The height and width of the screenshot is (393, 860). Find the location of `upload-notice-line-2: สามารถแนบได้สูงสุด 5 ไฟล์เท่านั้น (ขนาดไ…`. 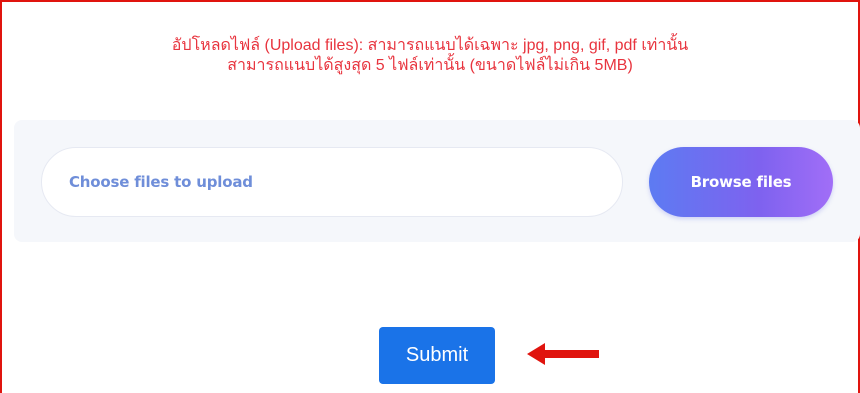

upload-notice-line-2: สามารถแนบได้สูงสุด 5 ไฟล์เท่านั้น (ขนาดไ… is located at coordinates (430, 65).